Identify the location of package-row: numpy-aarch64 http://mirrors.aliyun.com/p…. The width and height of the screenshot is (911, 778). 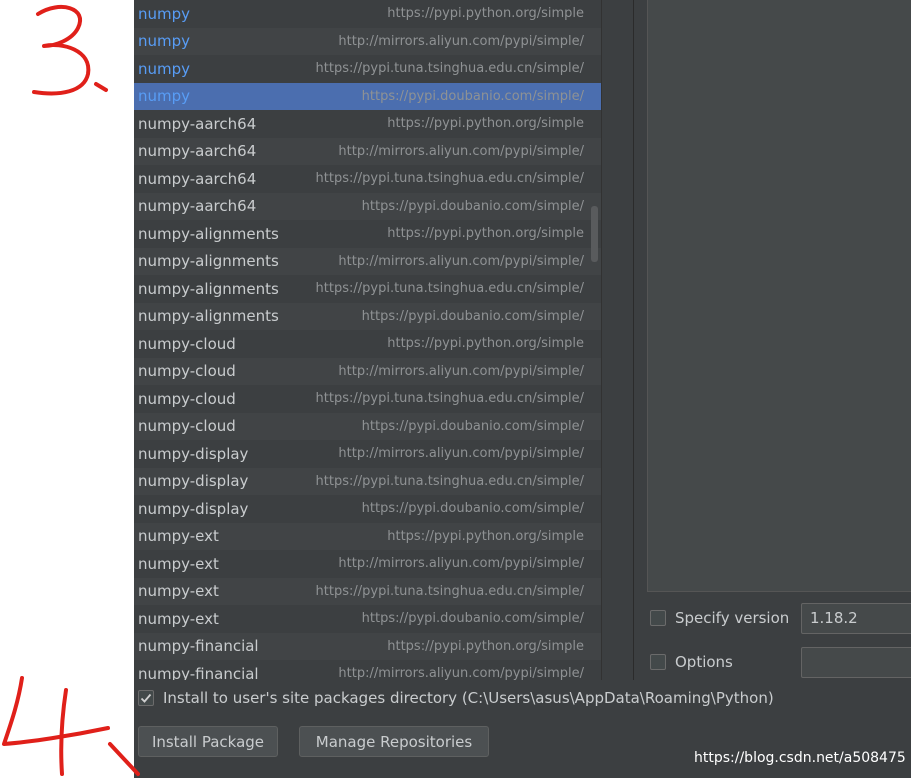
(367, 151).